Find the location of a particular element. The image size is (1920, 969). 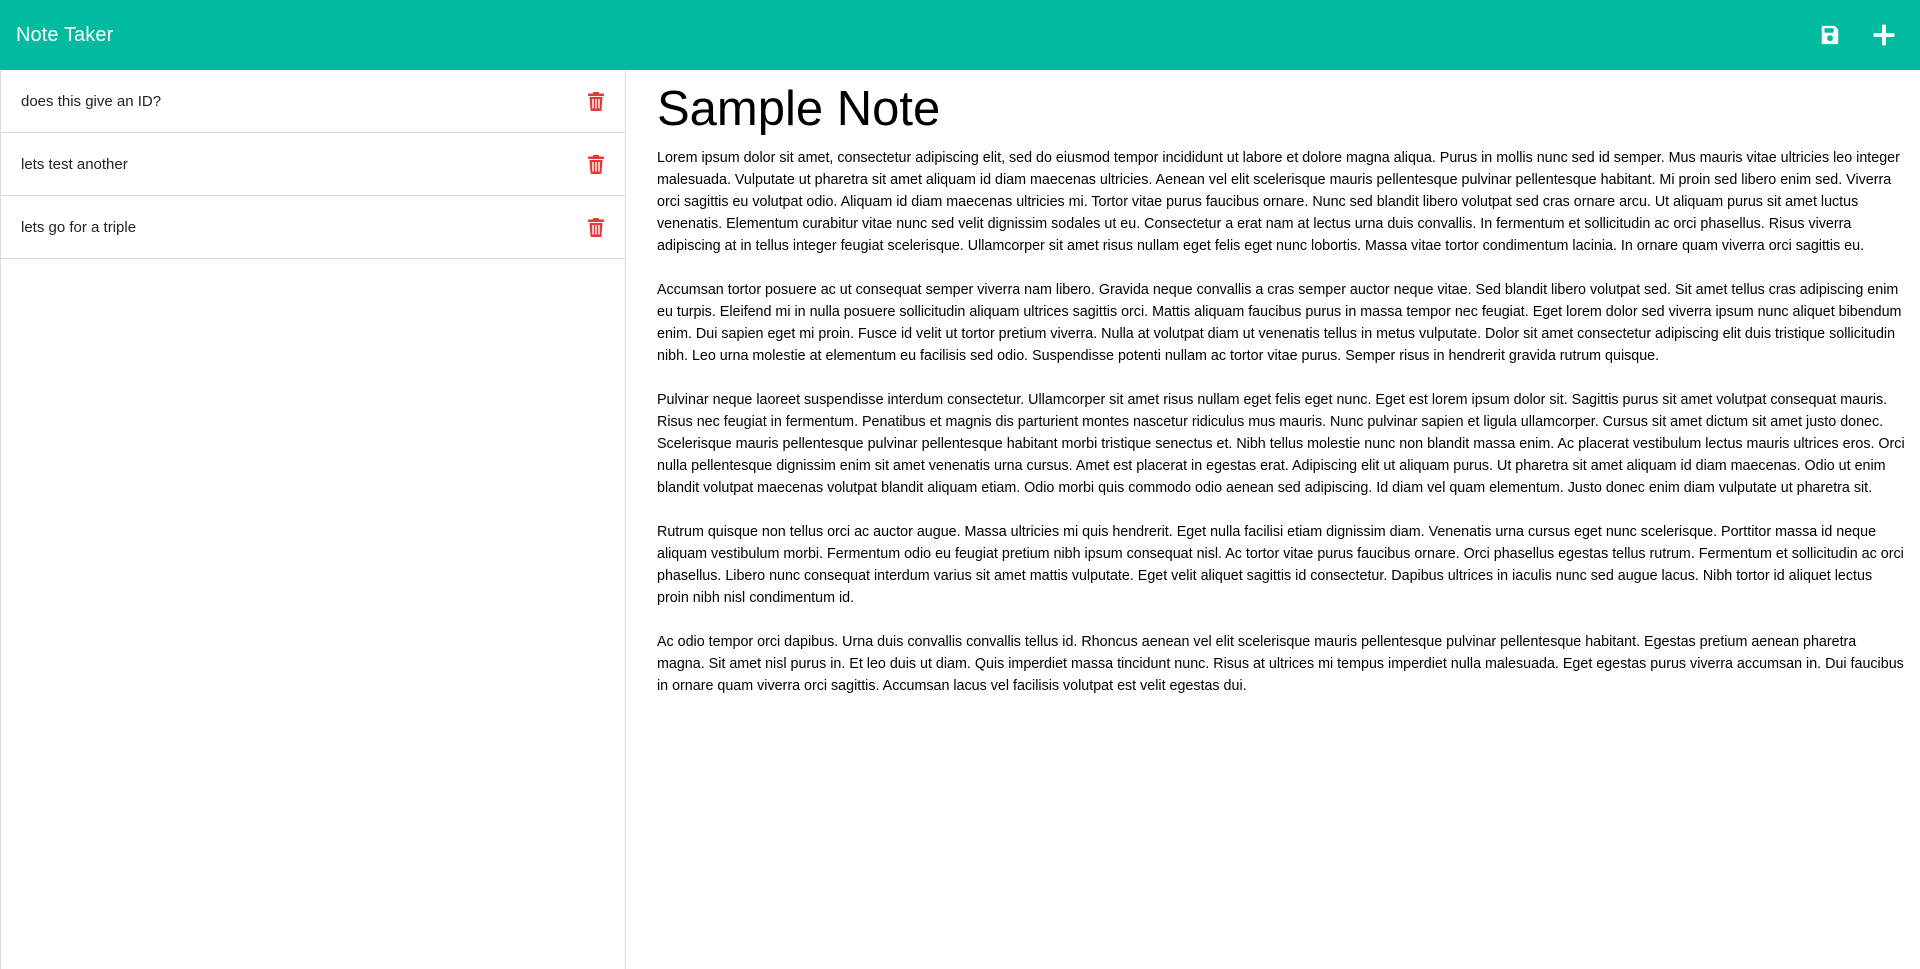

note-item-title: lets test another is located at coordinates (74, 164).